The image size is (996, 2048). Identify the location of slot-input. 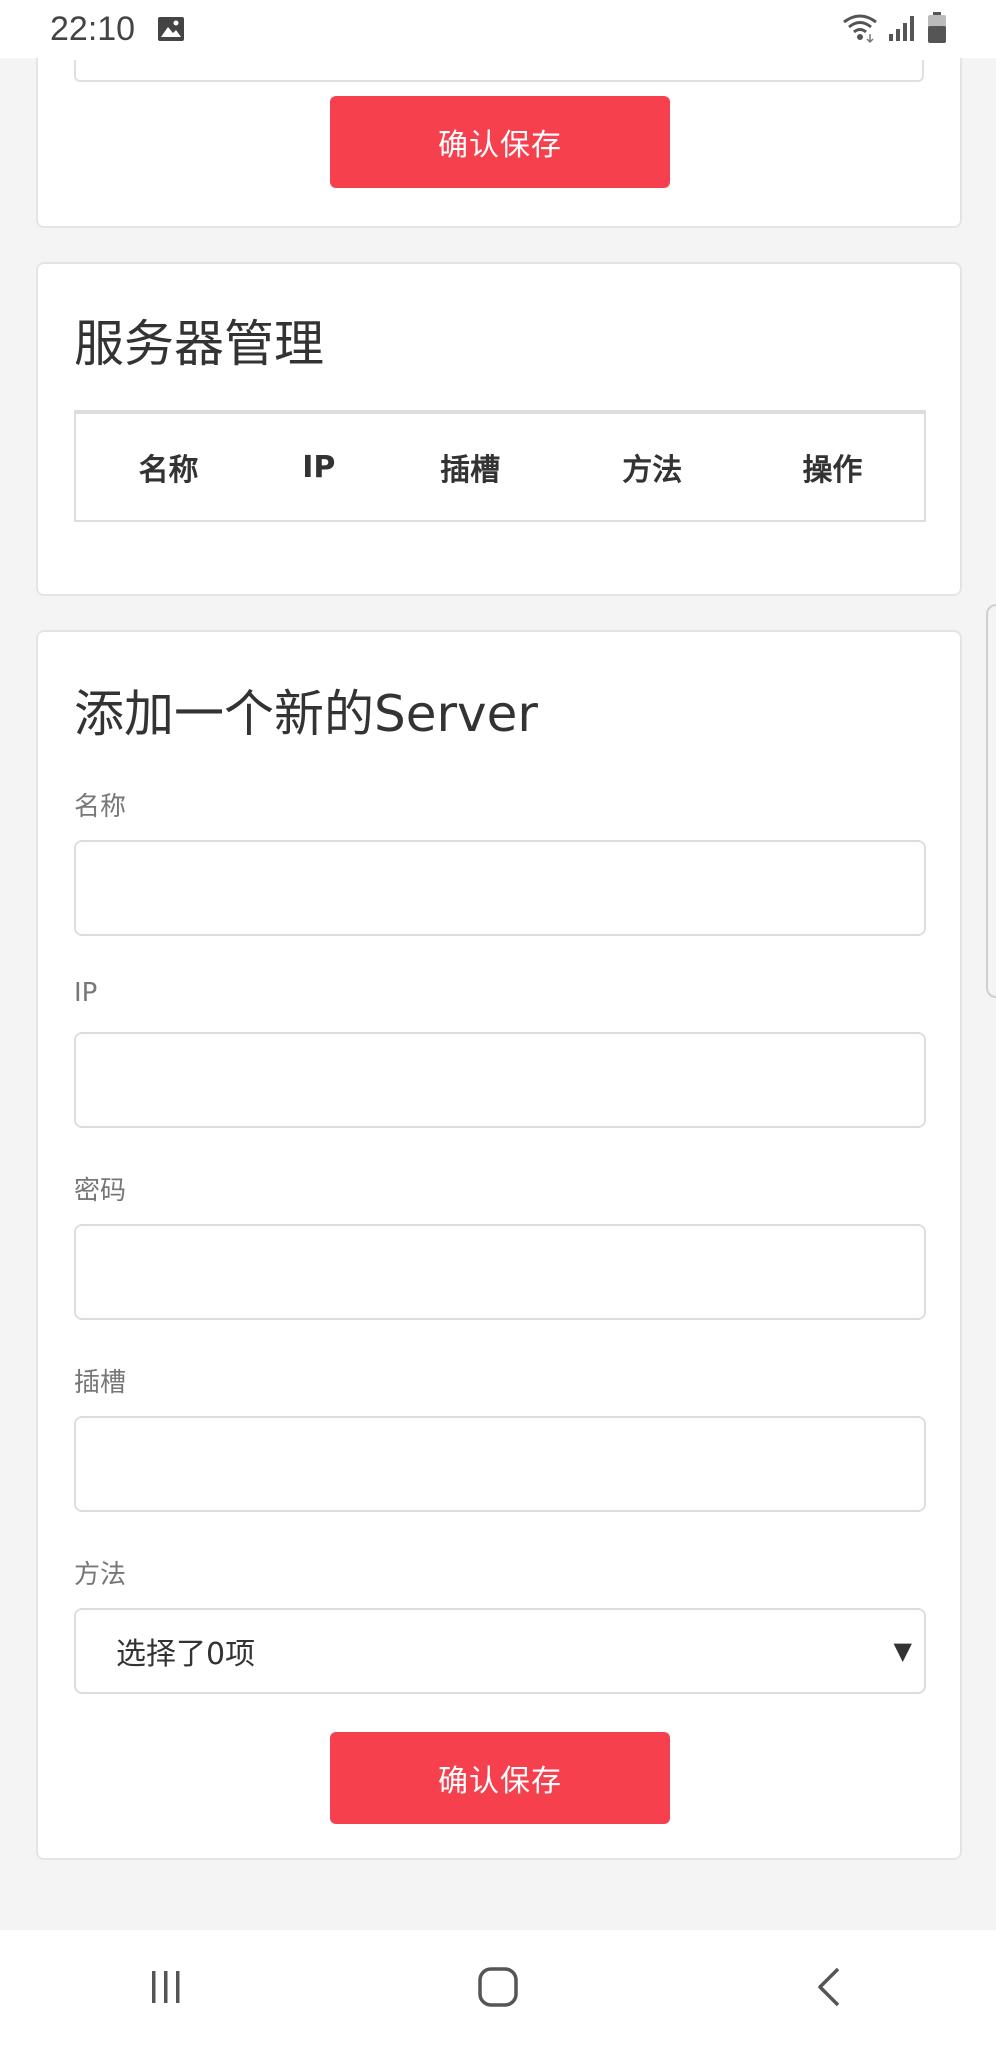
(500, 1464).